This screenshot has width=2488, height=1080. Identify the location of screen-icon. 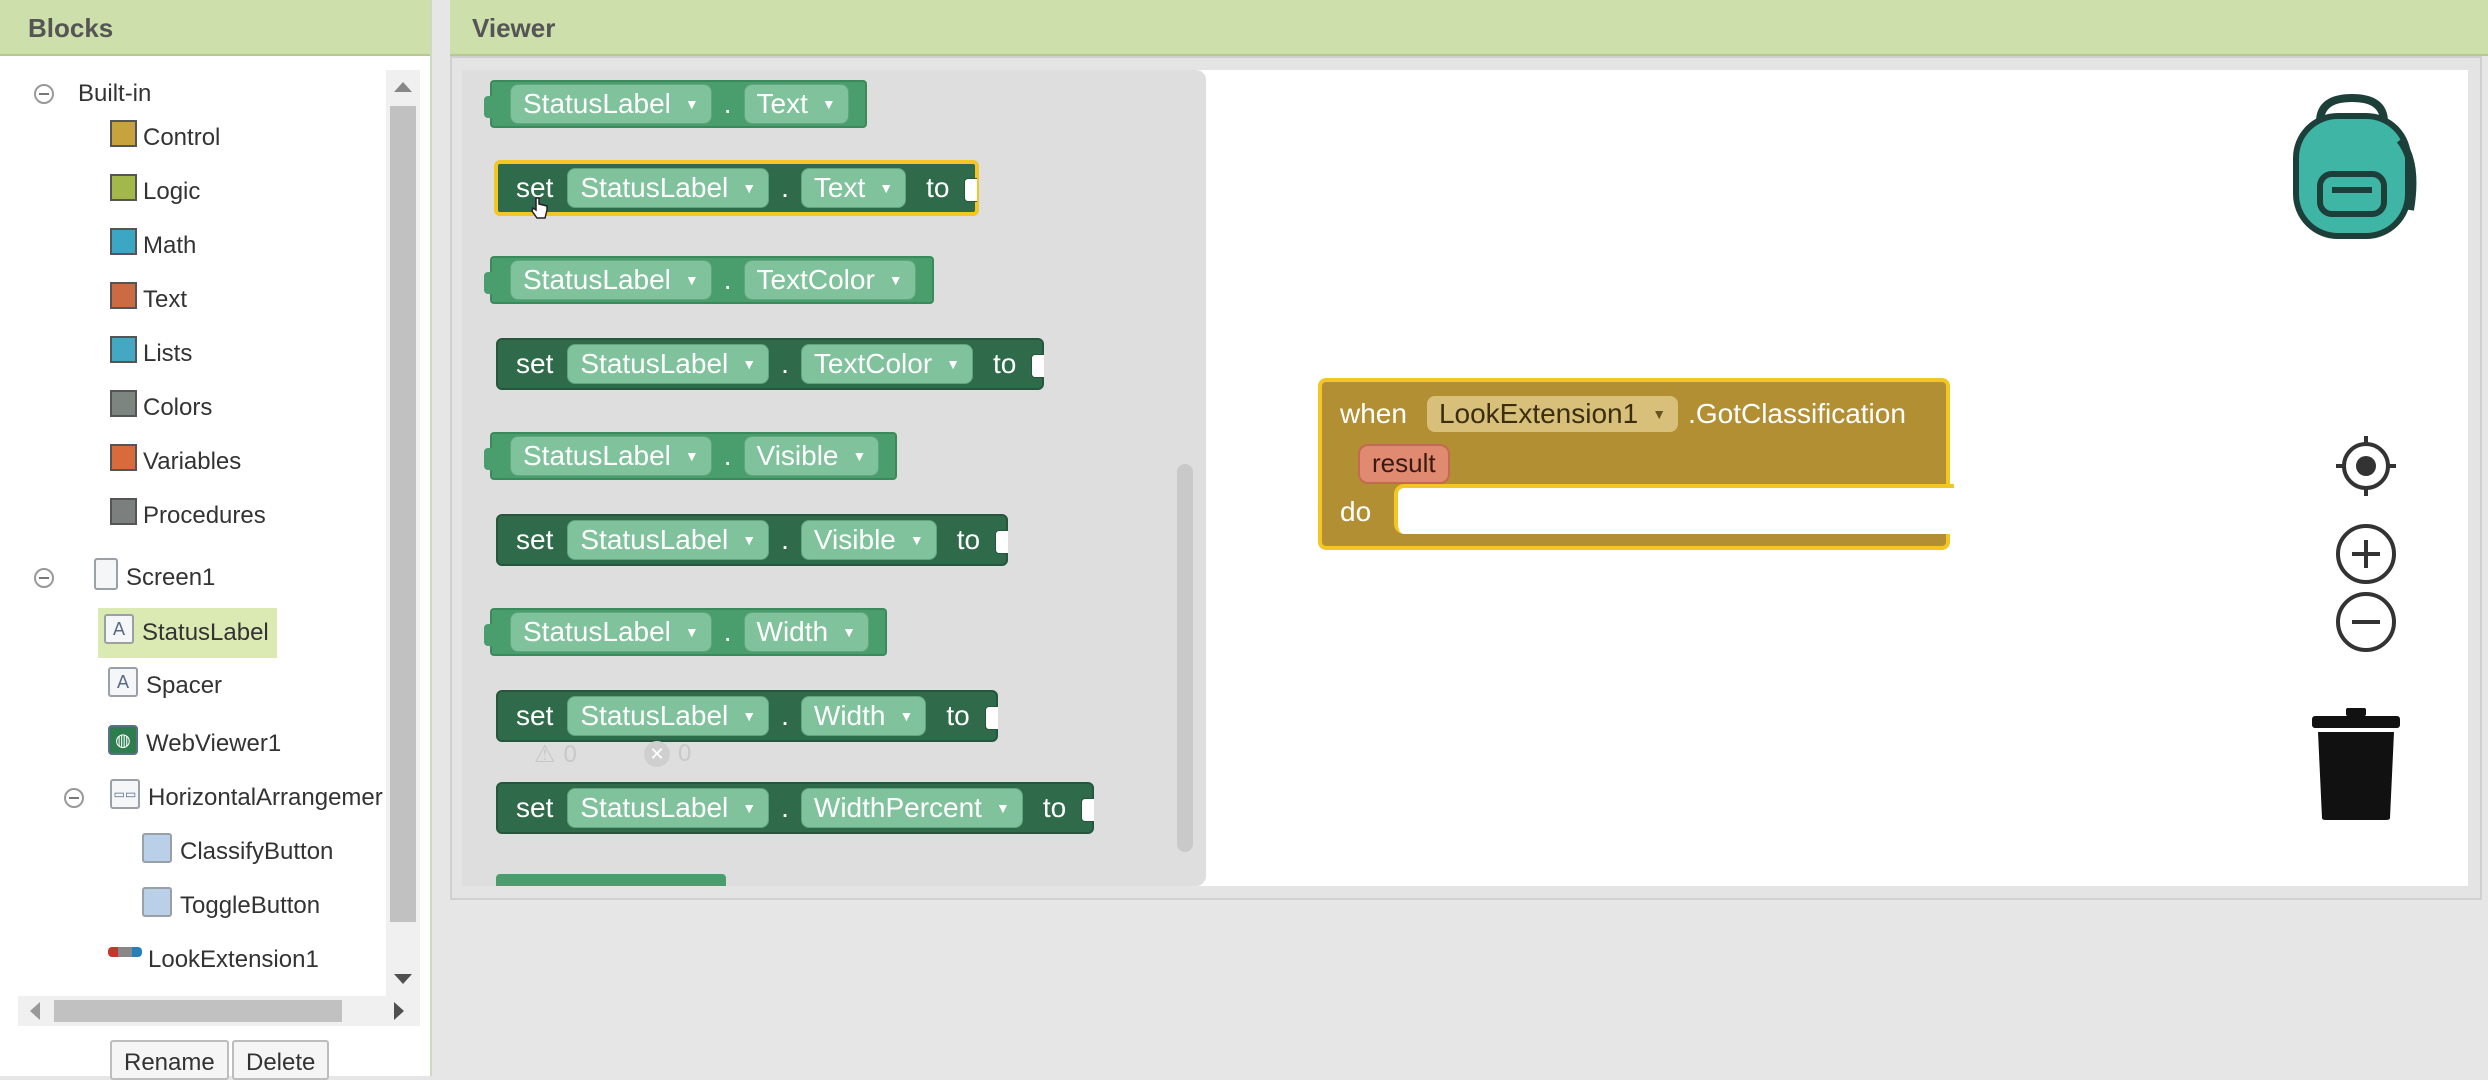
(106, 574).